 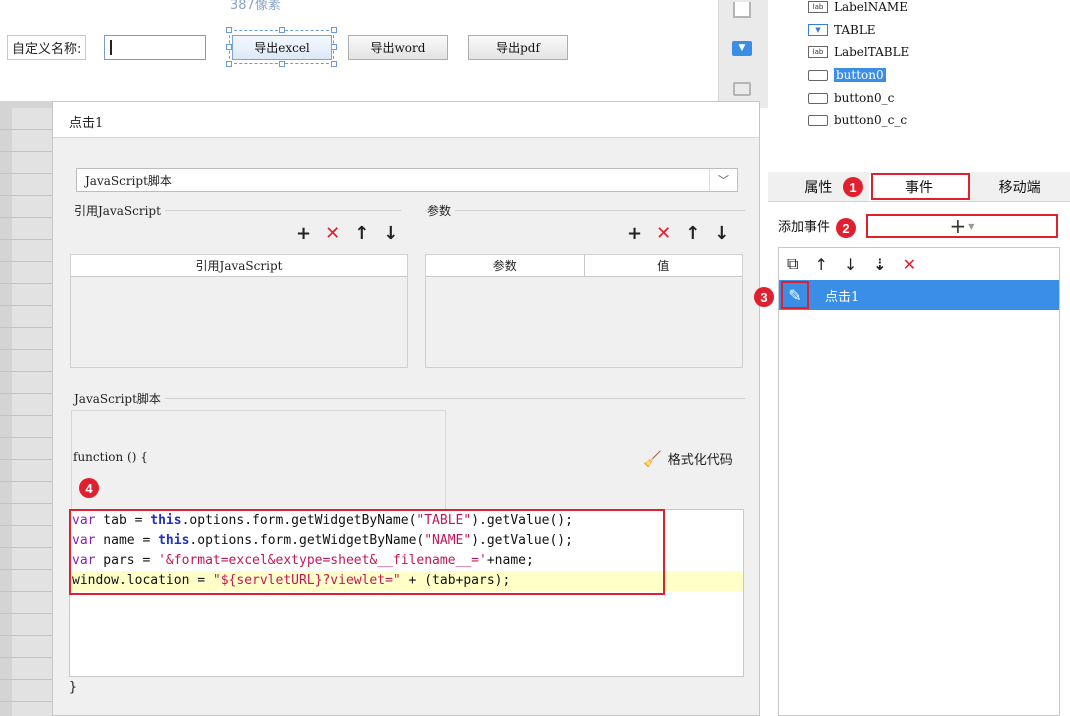 I want to click on export-excel-button: 导出excel, so click(x=282, y=47).